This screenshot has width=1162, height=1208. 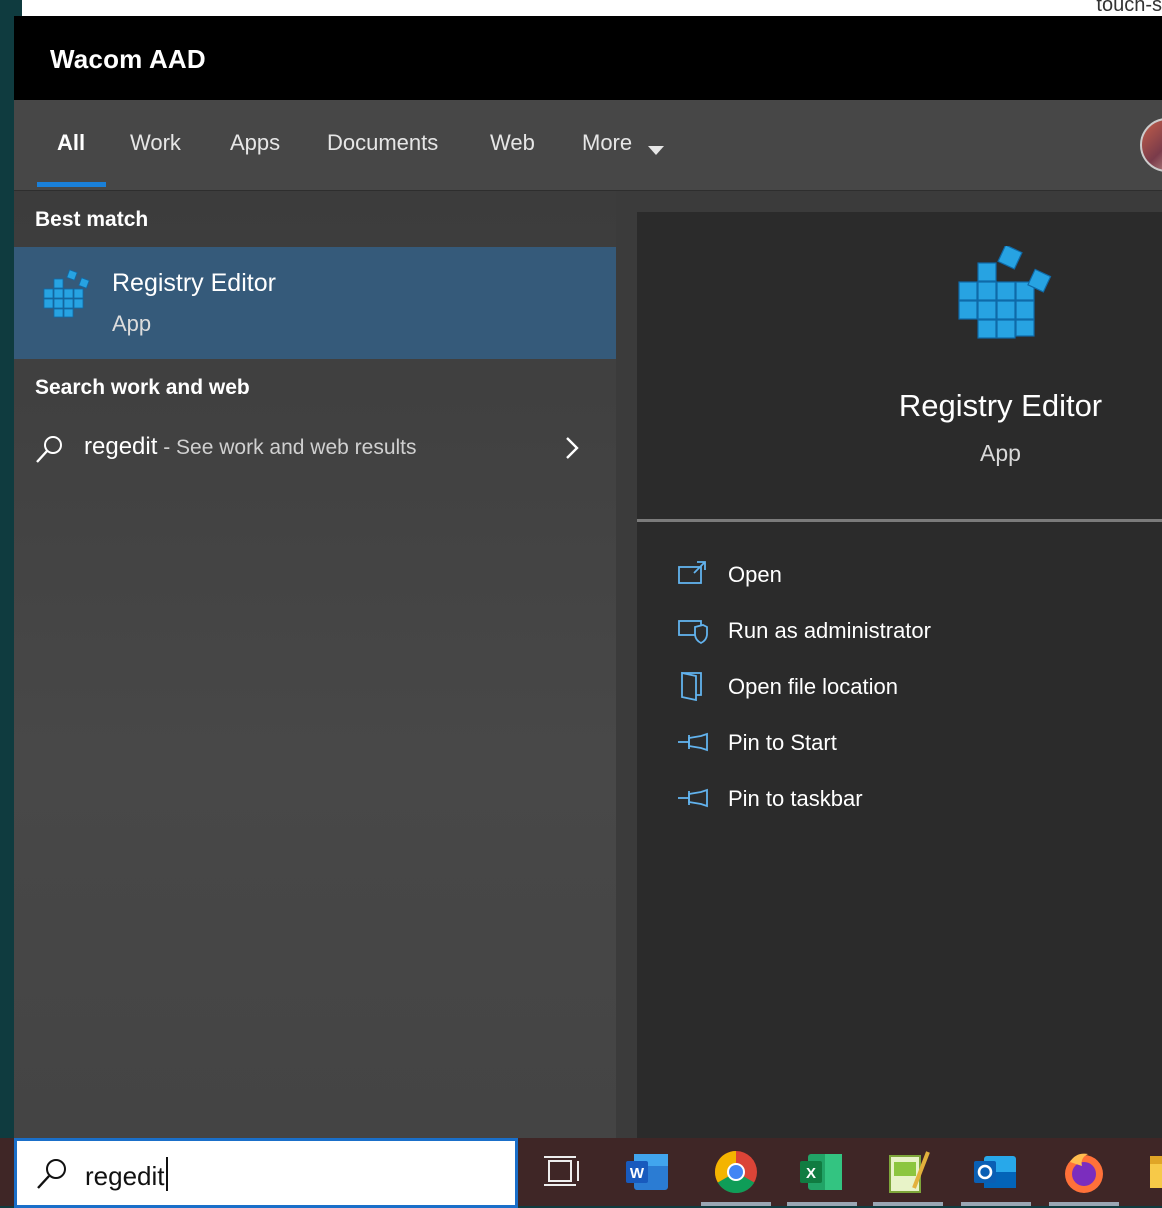 What do you see at coordinates (1084, 1172) in the screenshot?
I see `firefox-icon` at bounding box center [1084, 1172].